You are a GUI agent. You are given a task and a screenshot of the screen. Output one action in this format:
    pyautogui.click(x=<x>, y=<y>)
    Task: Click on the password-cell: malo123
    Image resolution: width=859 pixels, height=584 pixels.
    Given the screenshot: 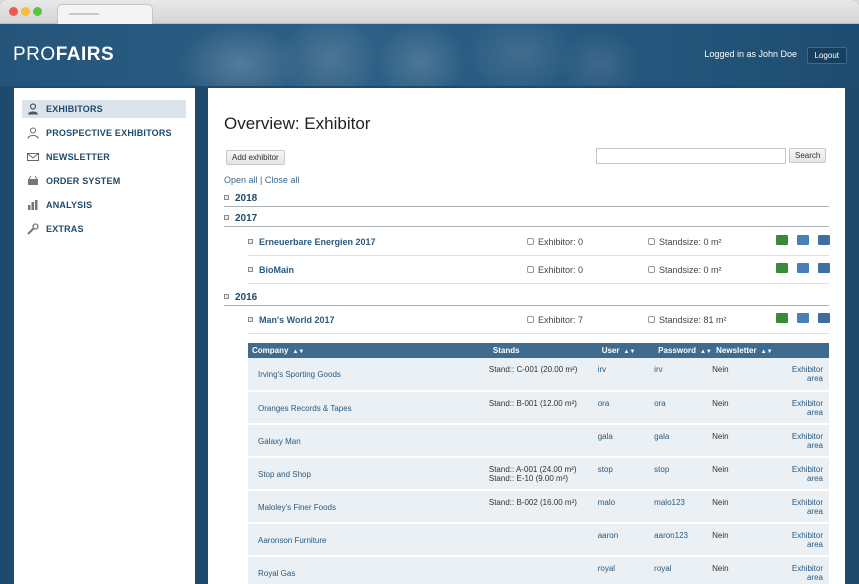 What is the action you would take?
    pyautogui.click(x=683, y=507)
    